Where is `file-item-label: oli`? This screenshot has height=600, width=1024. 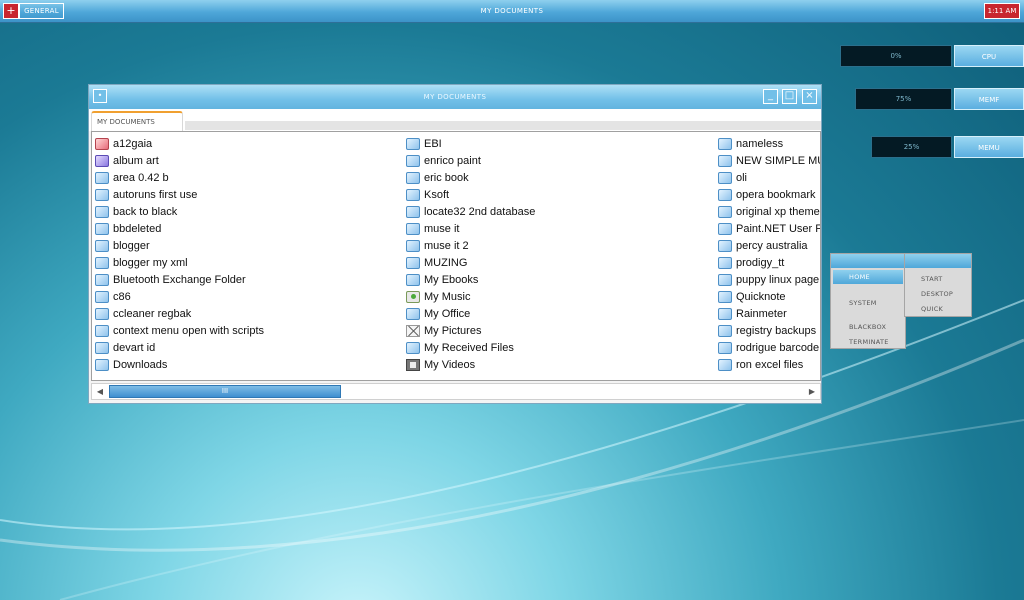 file-item-label: oli is located at coordinates (742, 177).